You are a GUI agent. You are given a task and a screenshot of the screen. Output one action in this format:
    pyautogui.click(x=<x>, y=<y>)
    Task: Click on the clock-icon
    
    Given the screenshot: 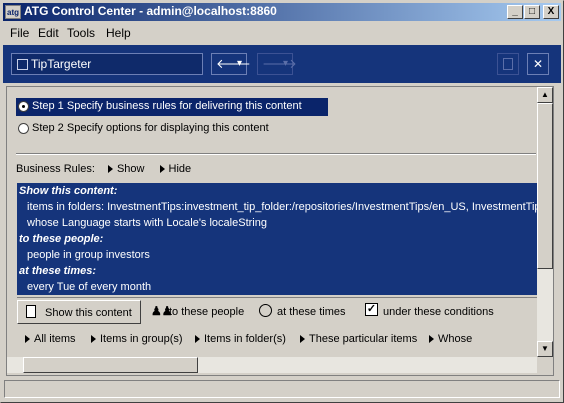 What is the action you would take?
    pyautogui.click(x=265, y=310)
    